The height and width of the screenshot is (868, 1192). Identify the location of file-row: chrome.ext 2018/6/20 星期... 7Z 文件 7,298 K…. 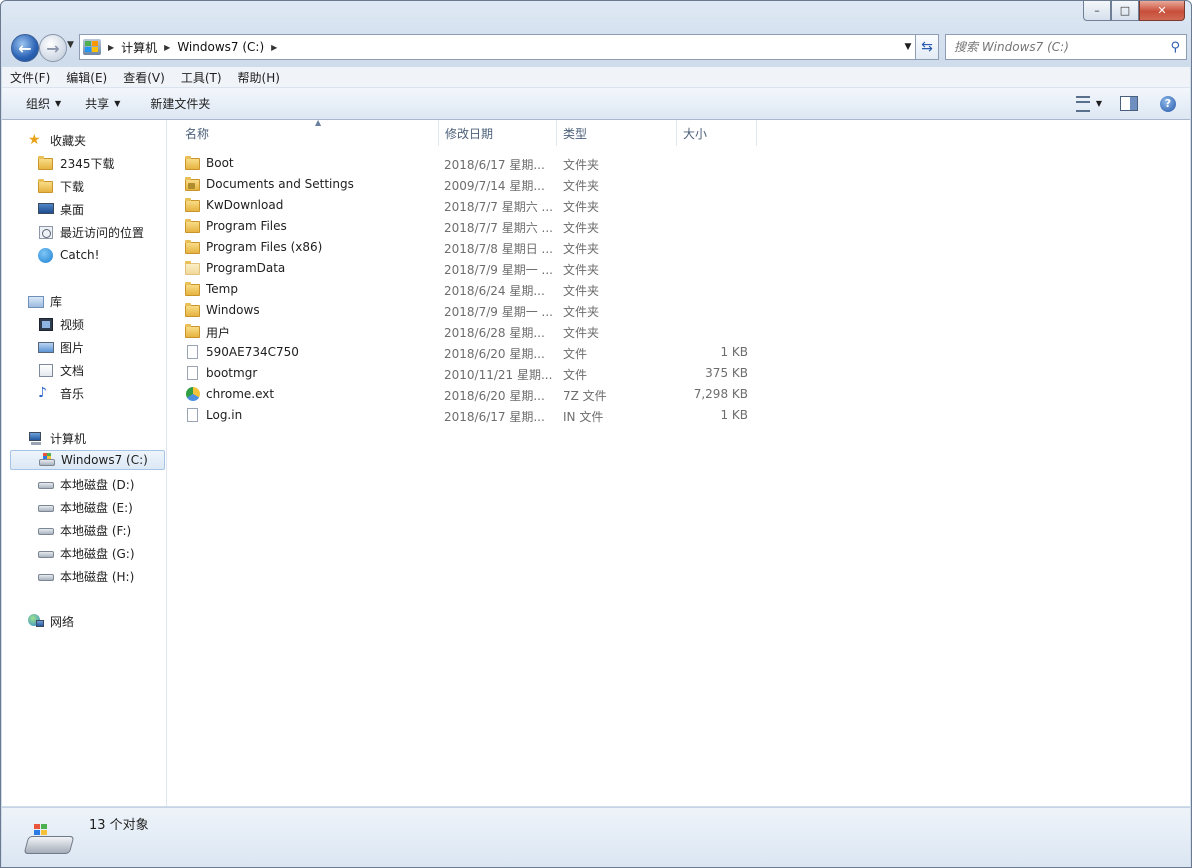
(469, 394).